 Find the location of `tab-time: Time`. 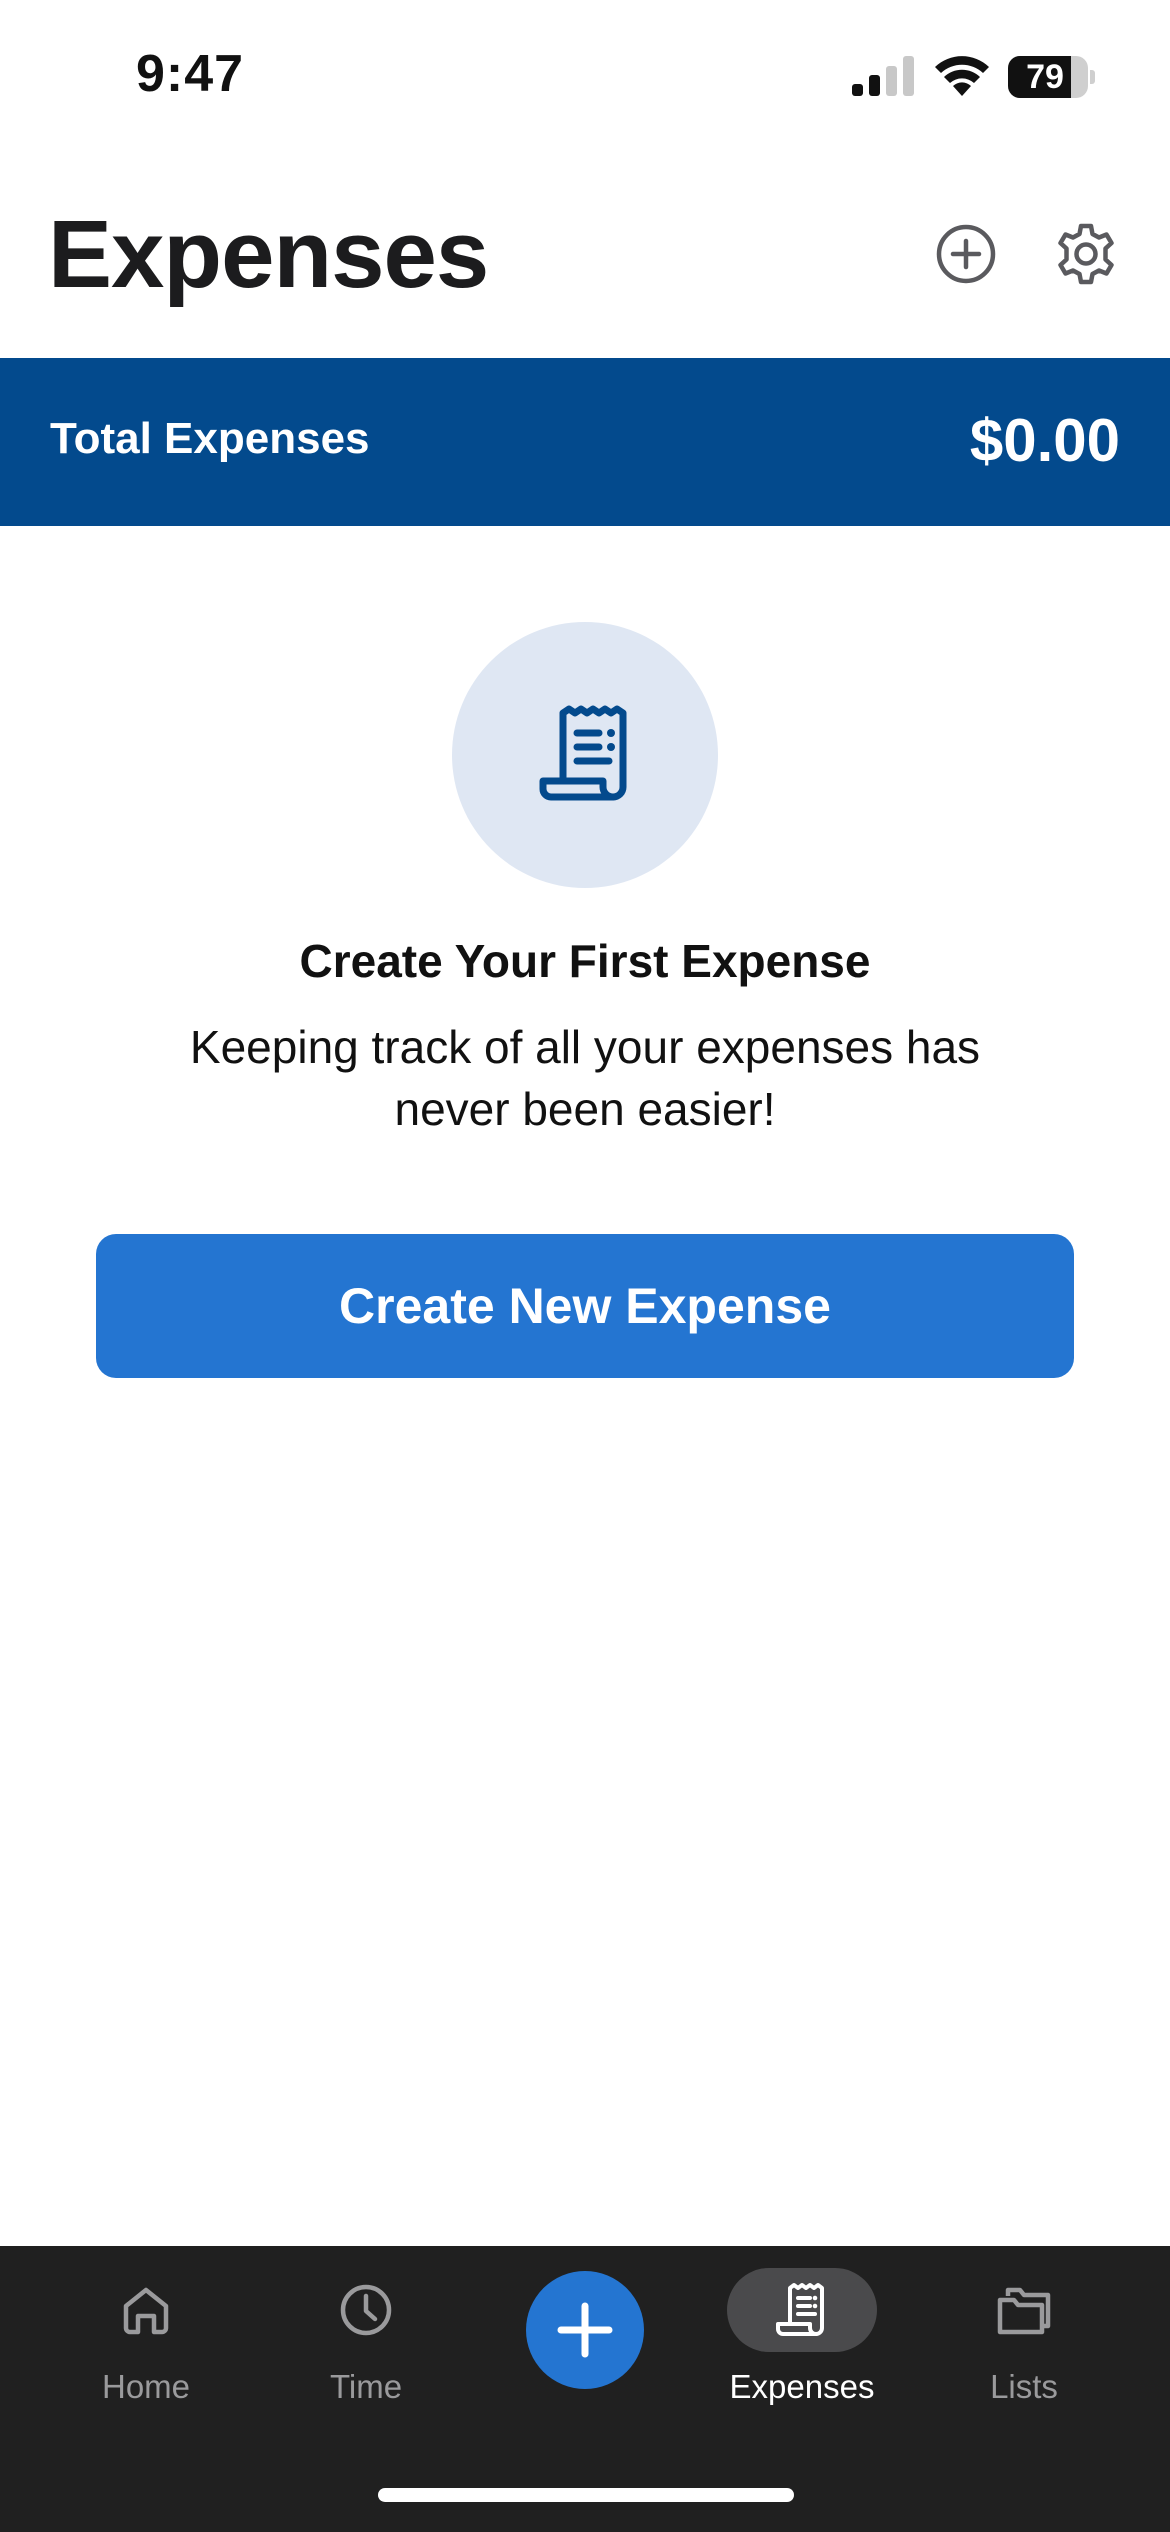

tab-time: Time is located at coordinates (366, 2343).